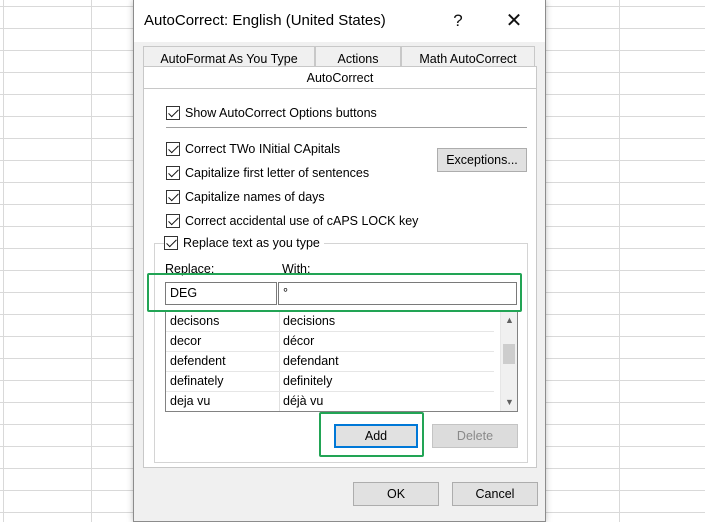 The width and height of the screenshot is (705, 522). I want to click on ok-button: OK, so click(396, 494).